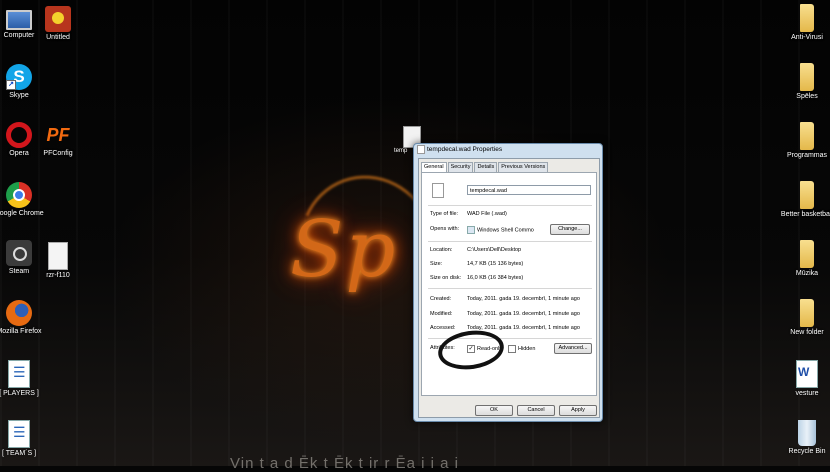 This screenshot has height=472, width=830. Describe the element at coordinates (494, 410) in the screenshot. I see `ok-button: OK` at that location.